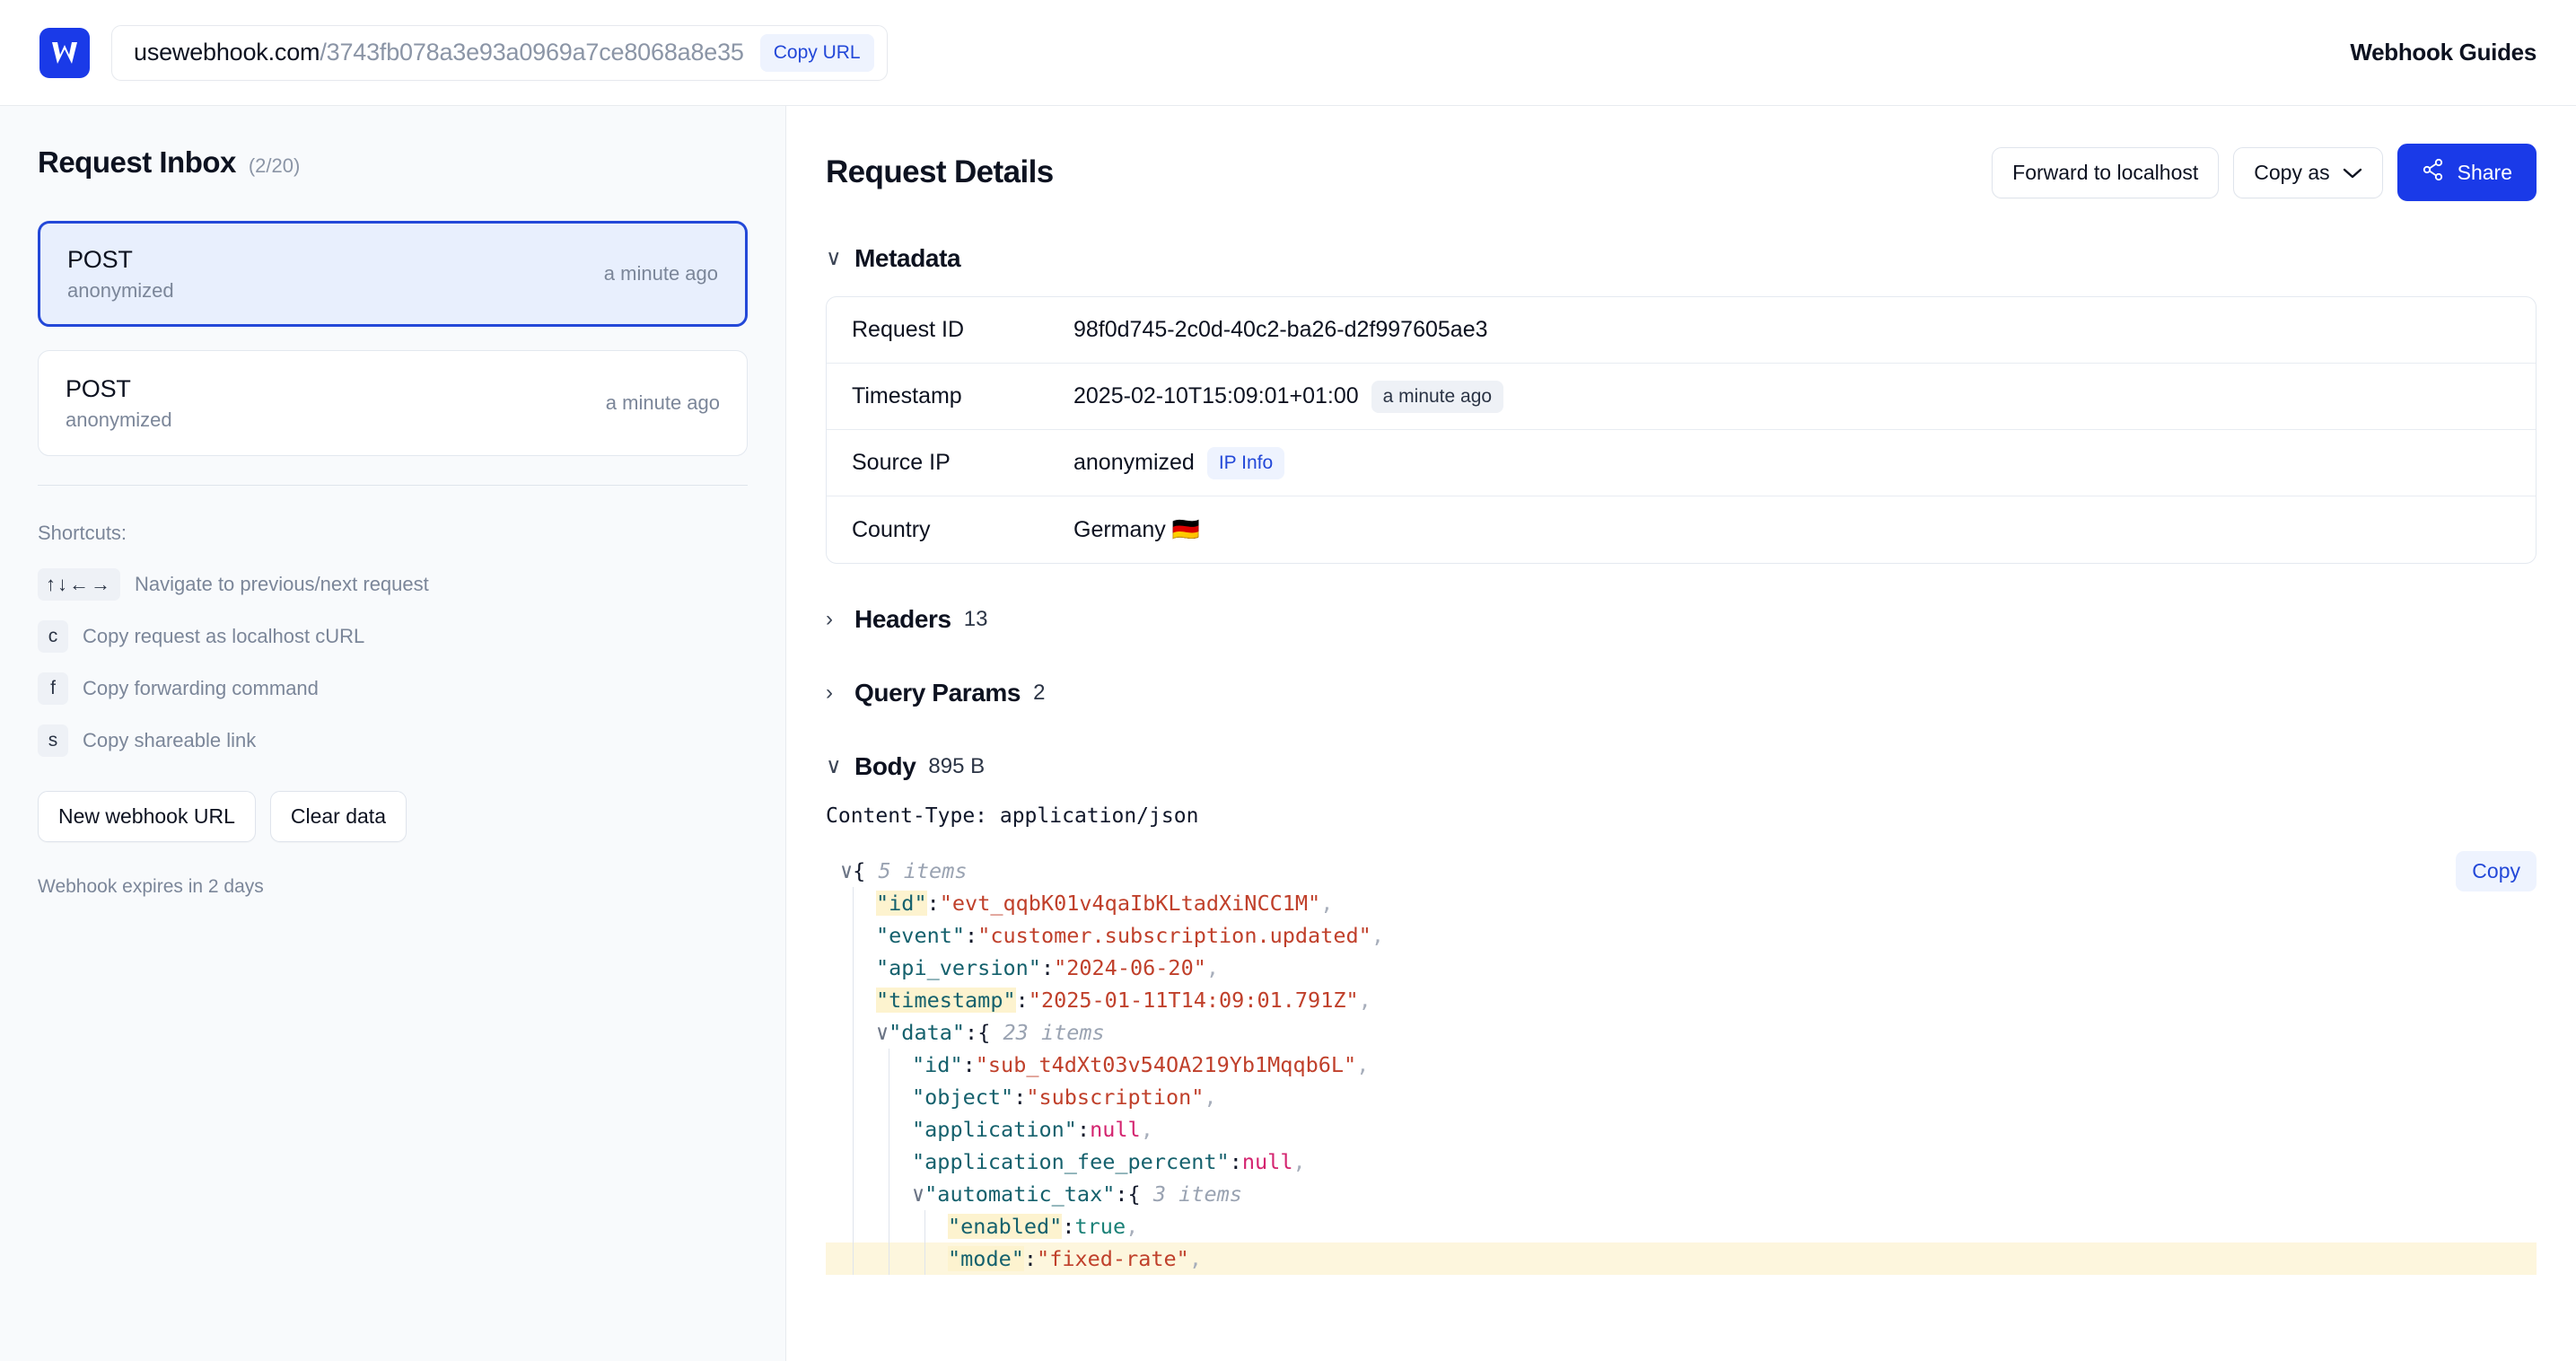  I want to click on metadata-value-cell: Germany 🇩🇪, so click(1136, 530).